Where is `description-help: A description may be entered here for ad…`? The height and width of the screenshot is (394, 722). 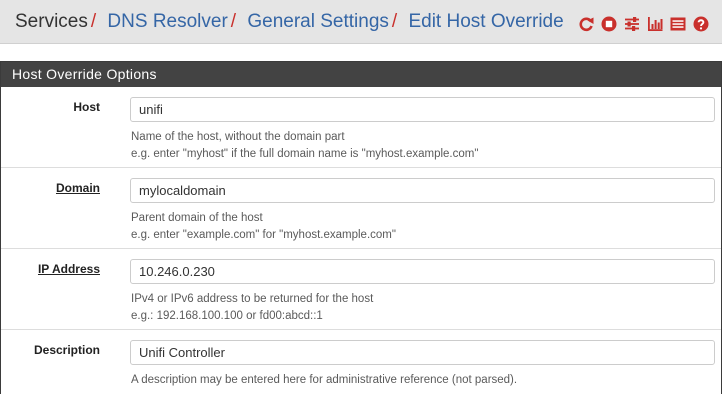
description-help: A description may be entered here for ad… is located at coordinates (324, 380).